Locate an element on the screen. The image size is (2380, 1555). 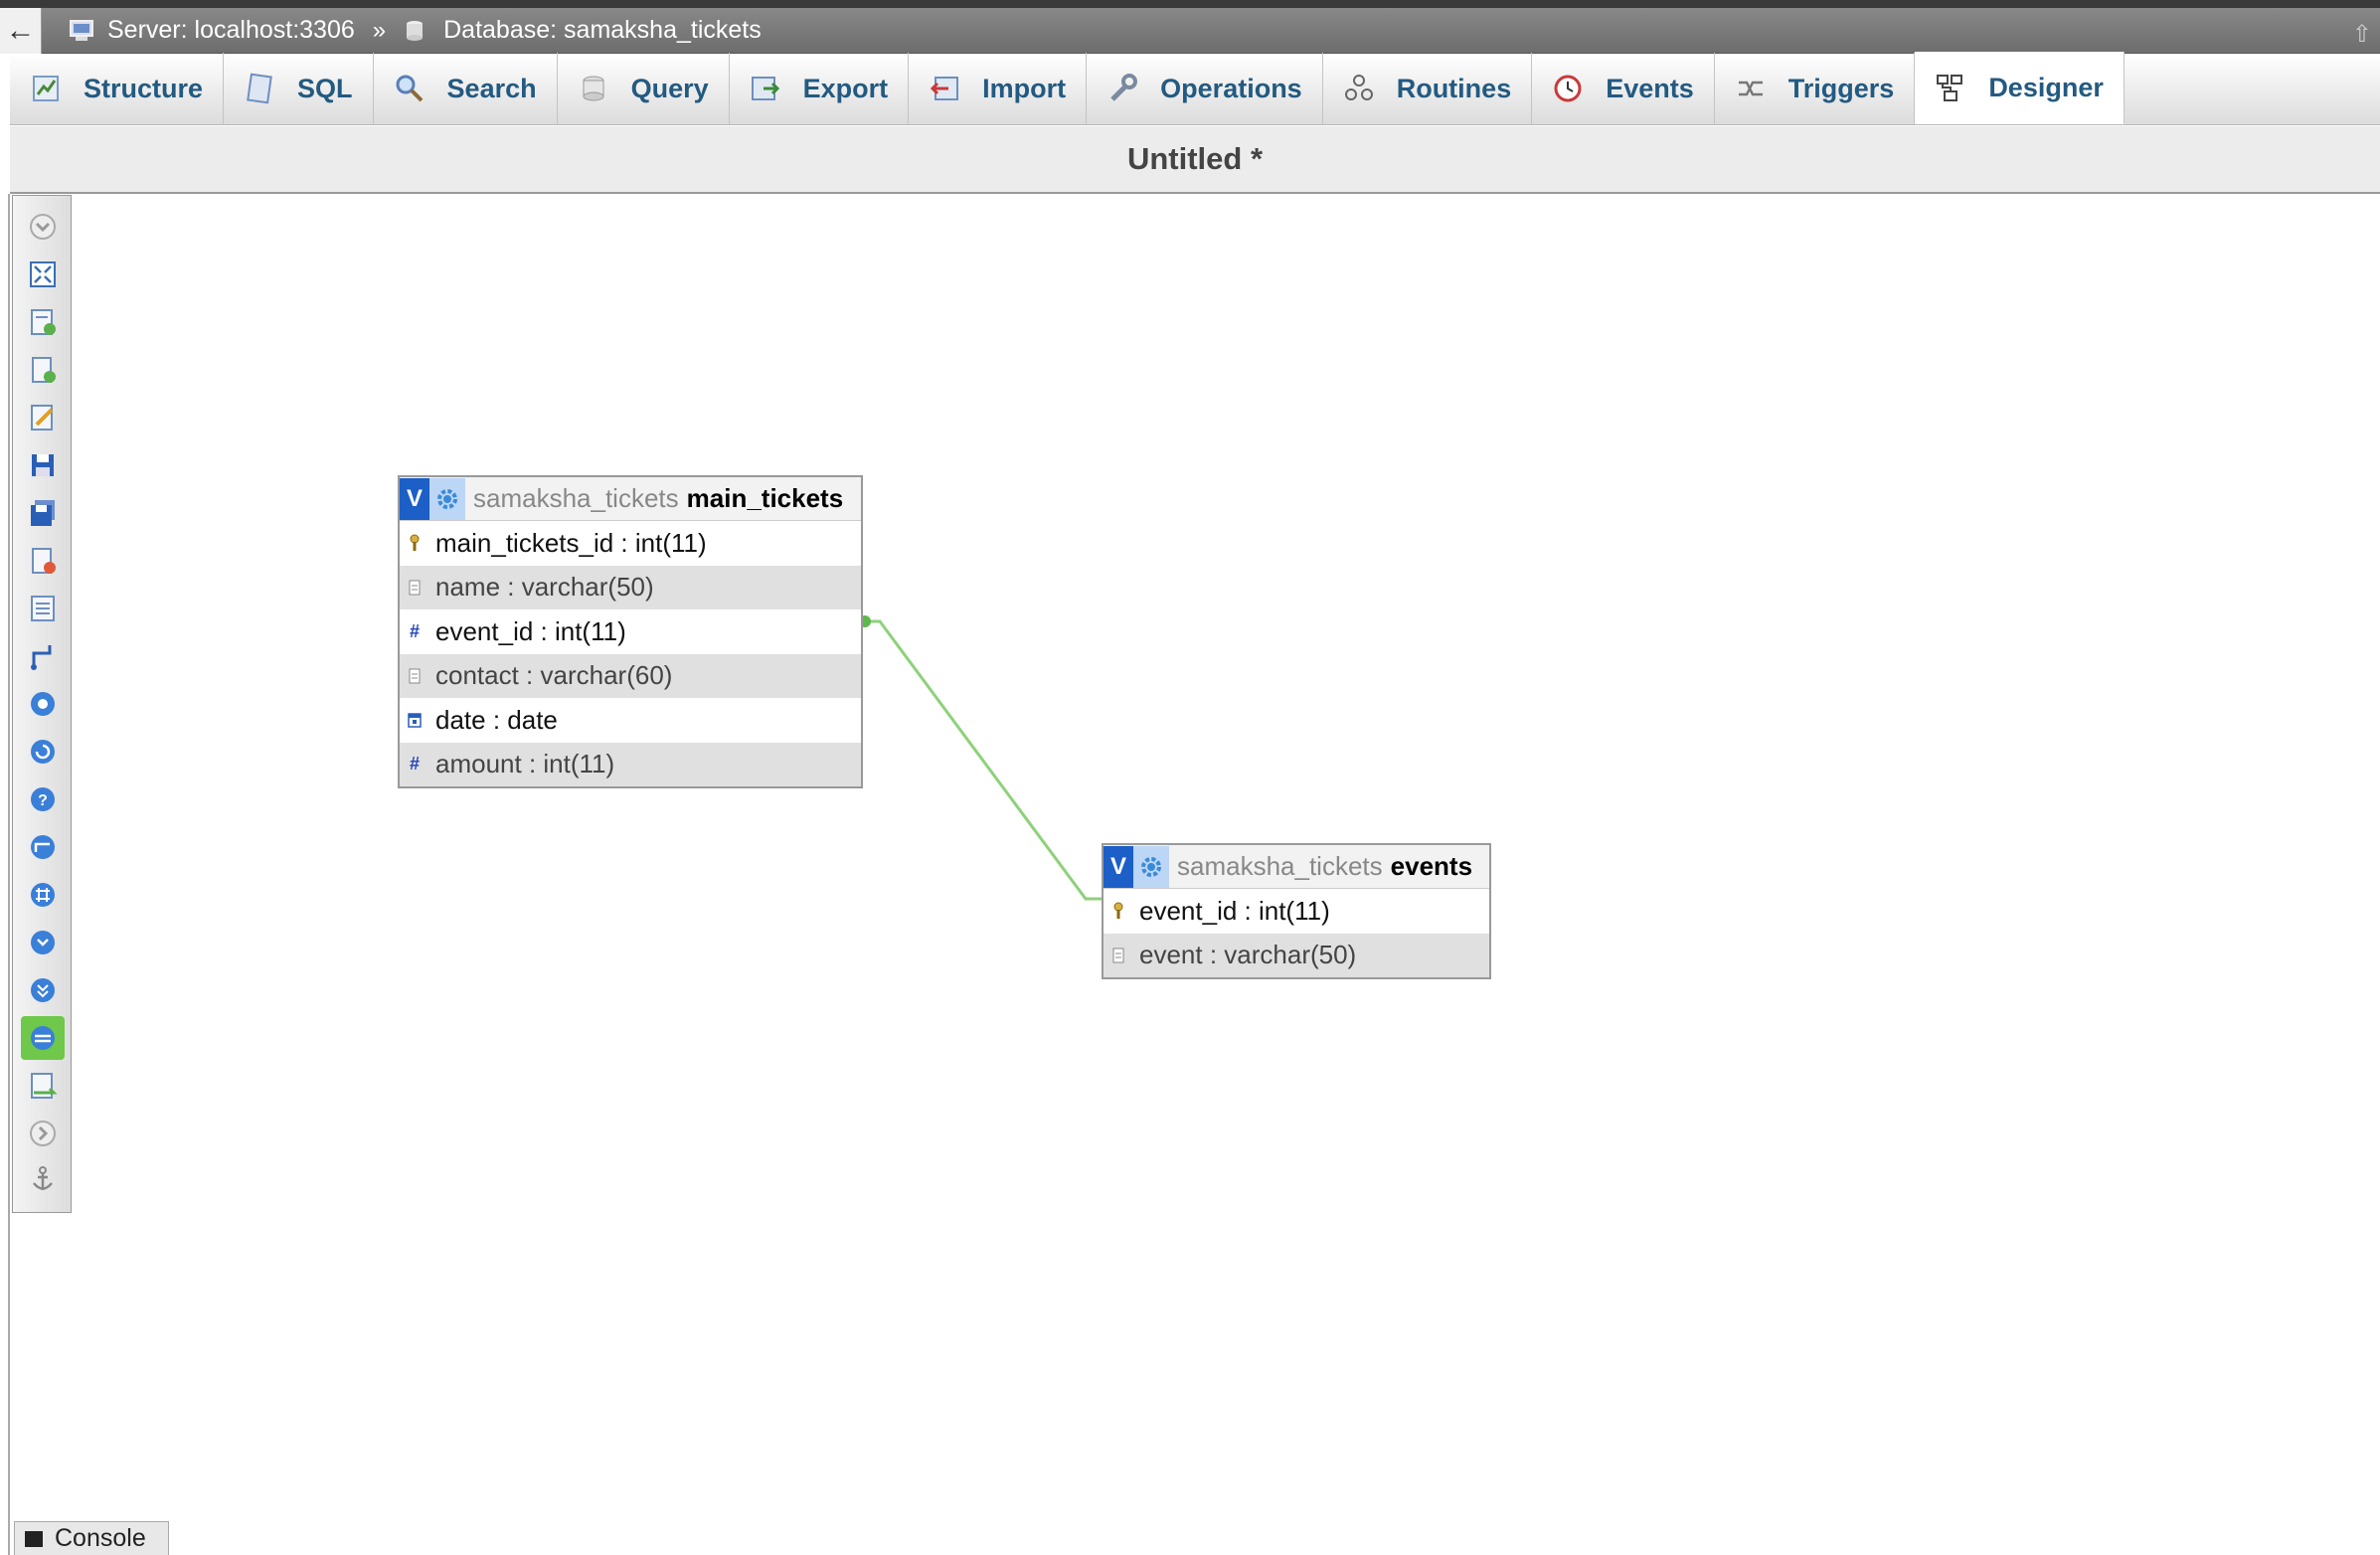
move-menu-icon is located at coordinates (43, 1134).